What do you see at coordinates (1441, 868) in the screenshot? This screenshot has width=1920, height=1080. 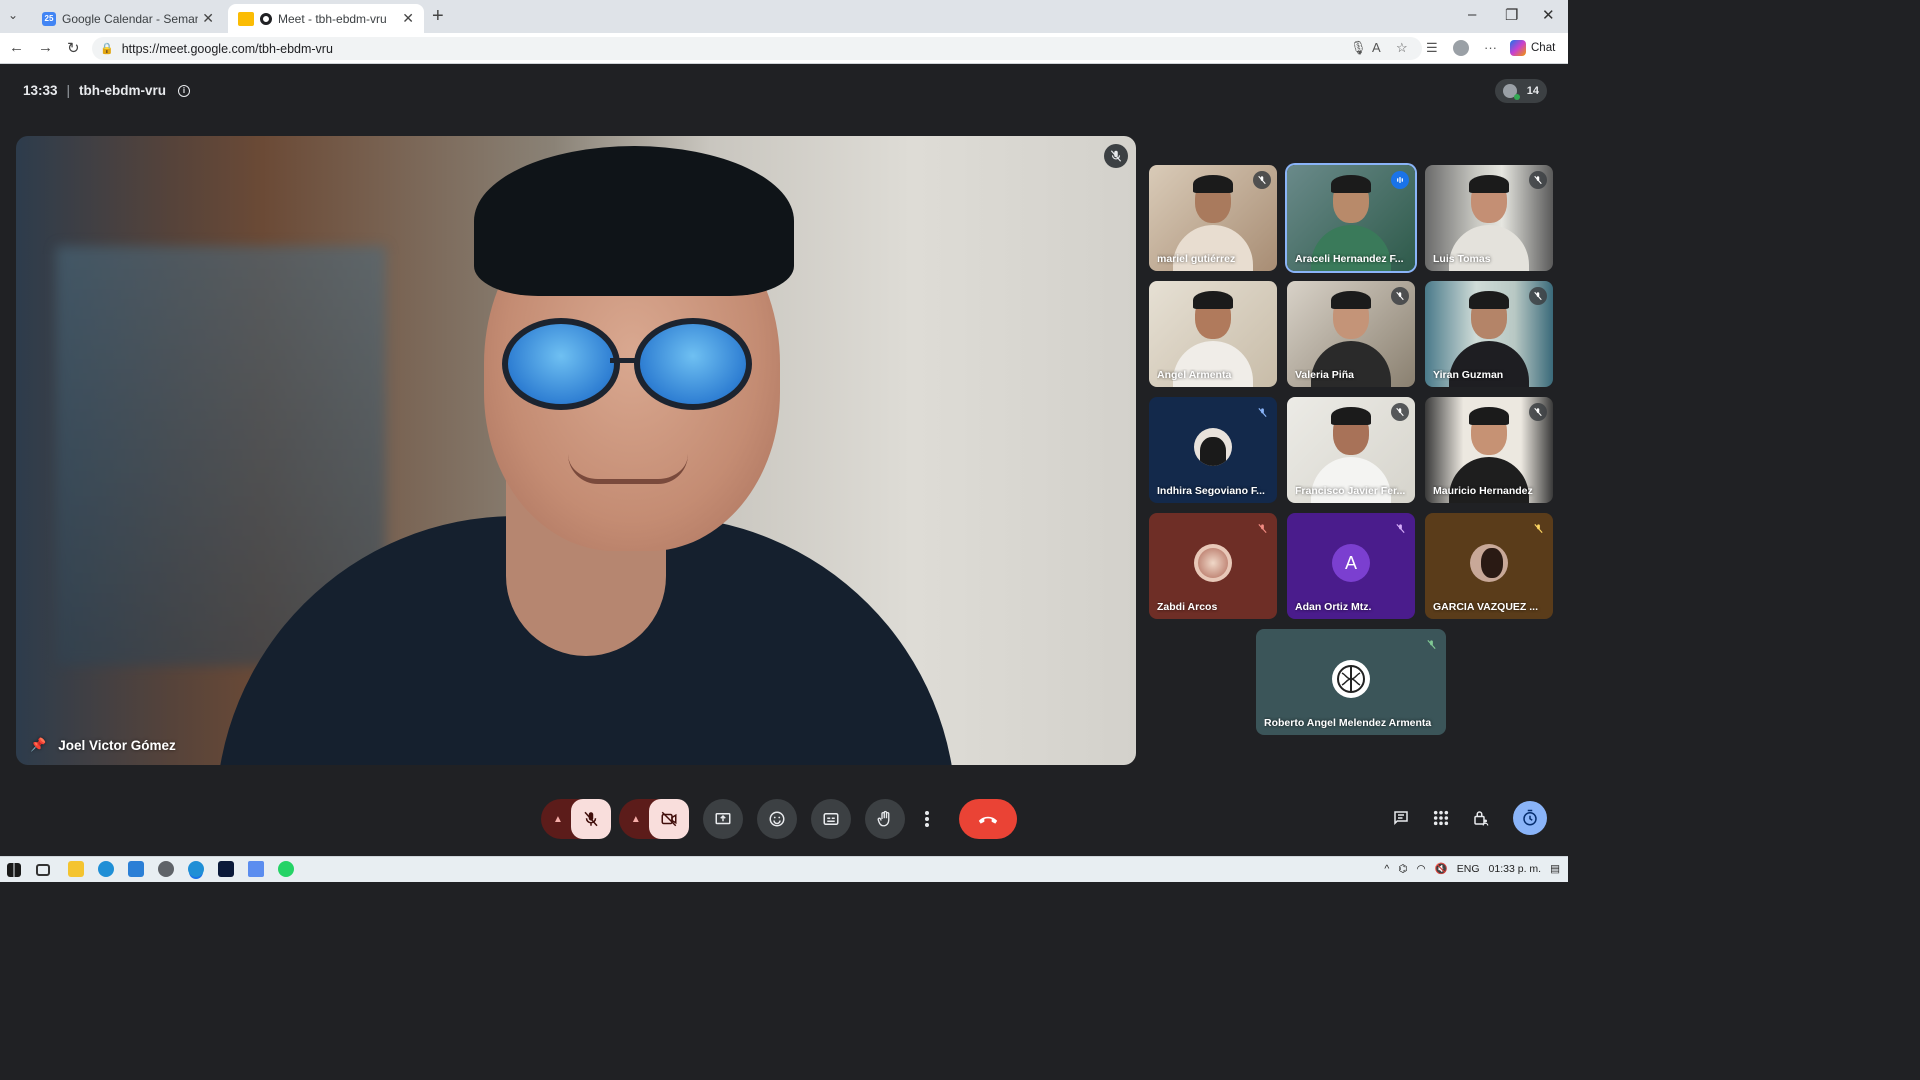 I see `volume-muted-icon: 🔇` at bounding box center [1441, 868].